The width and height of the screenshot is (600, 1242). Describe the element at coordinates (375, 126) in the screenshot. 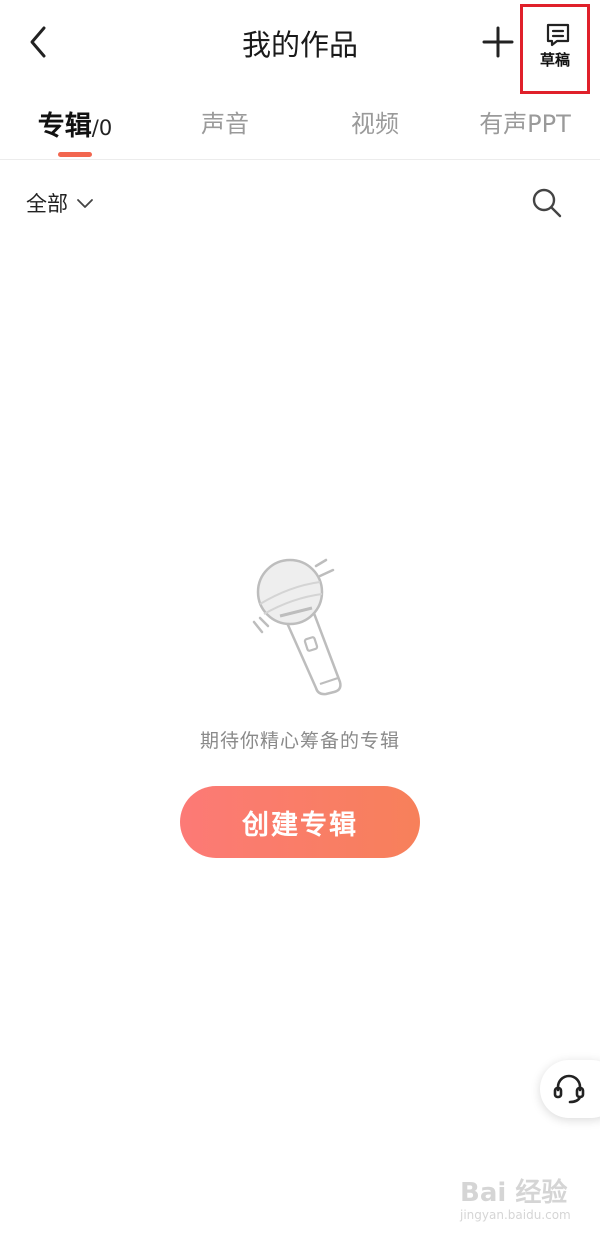

I see `tab-videos: 视频` at that location.